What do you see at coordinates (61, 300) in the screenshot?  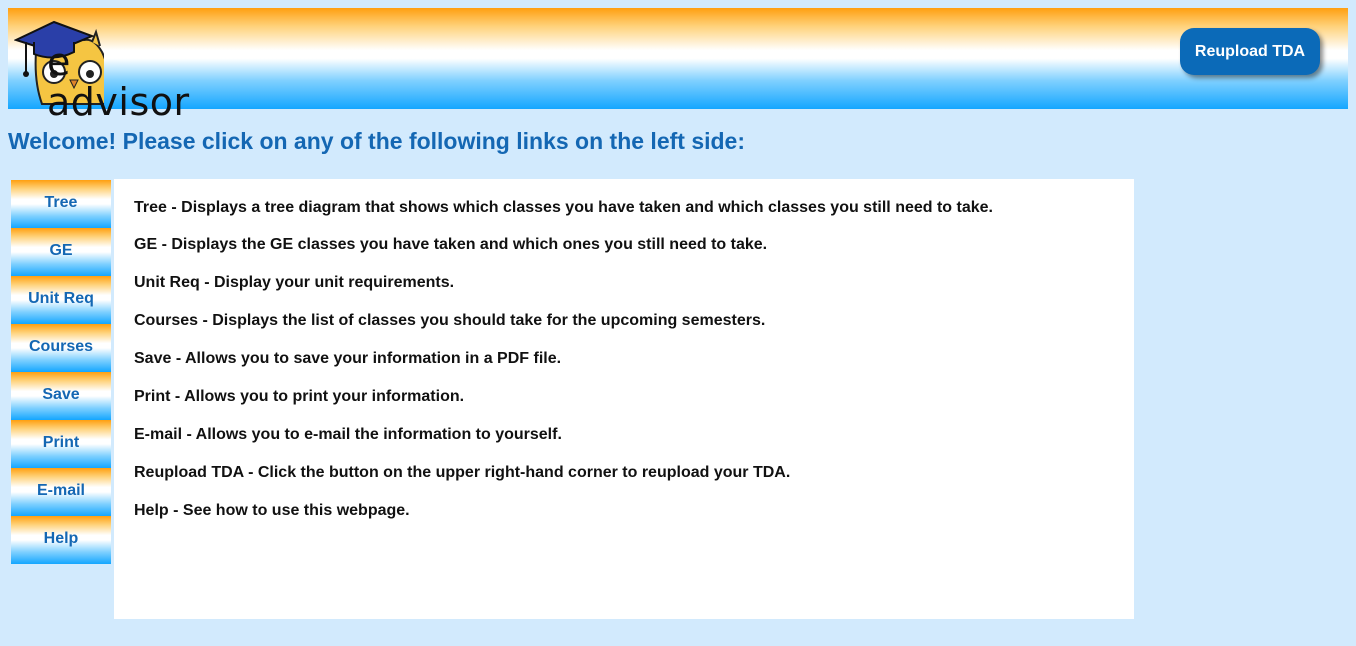 I see `nav-item-unit-req: Unit Req` at bounding box center [61, 300].